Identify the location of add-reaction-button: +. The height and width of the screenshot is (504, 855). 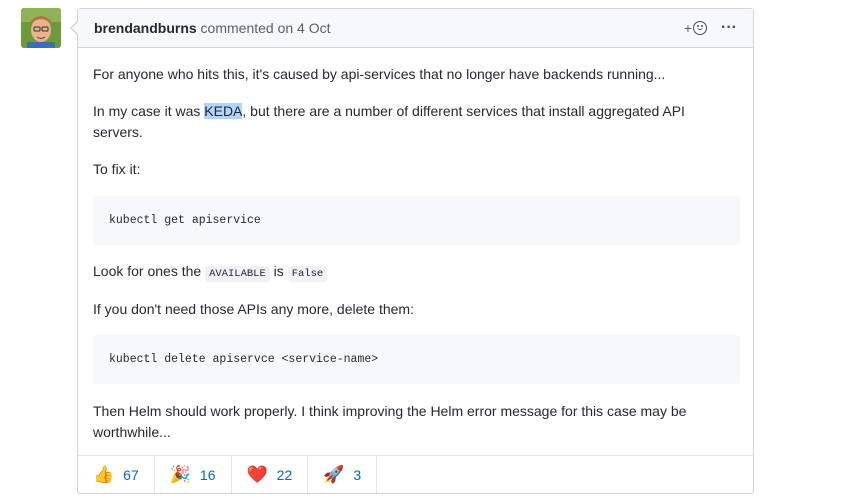
(695, 28).